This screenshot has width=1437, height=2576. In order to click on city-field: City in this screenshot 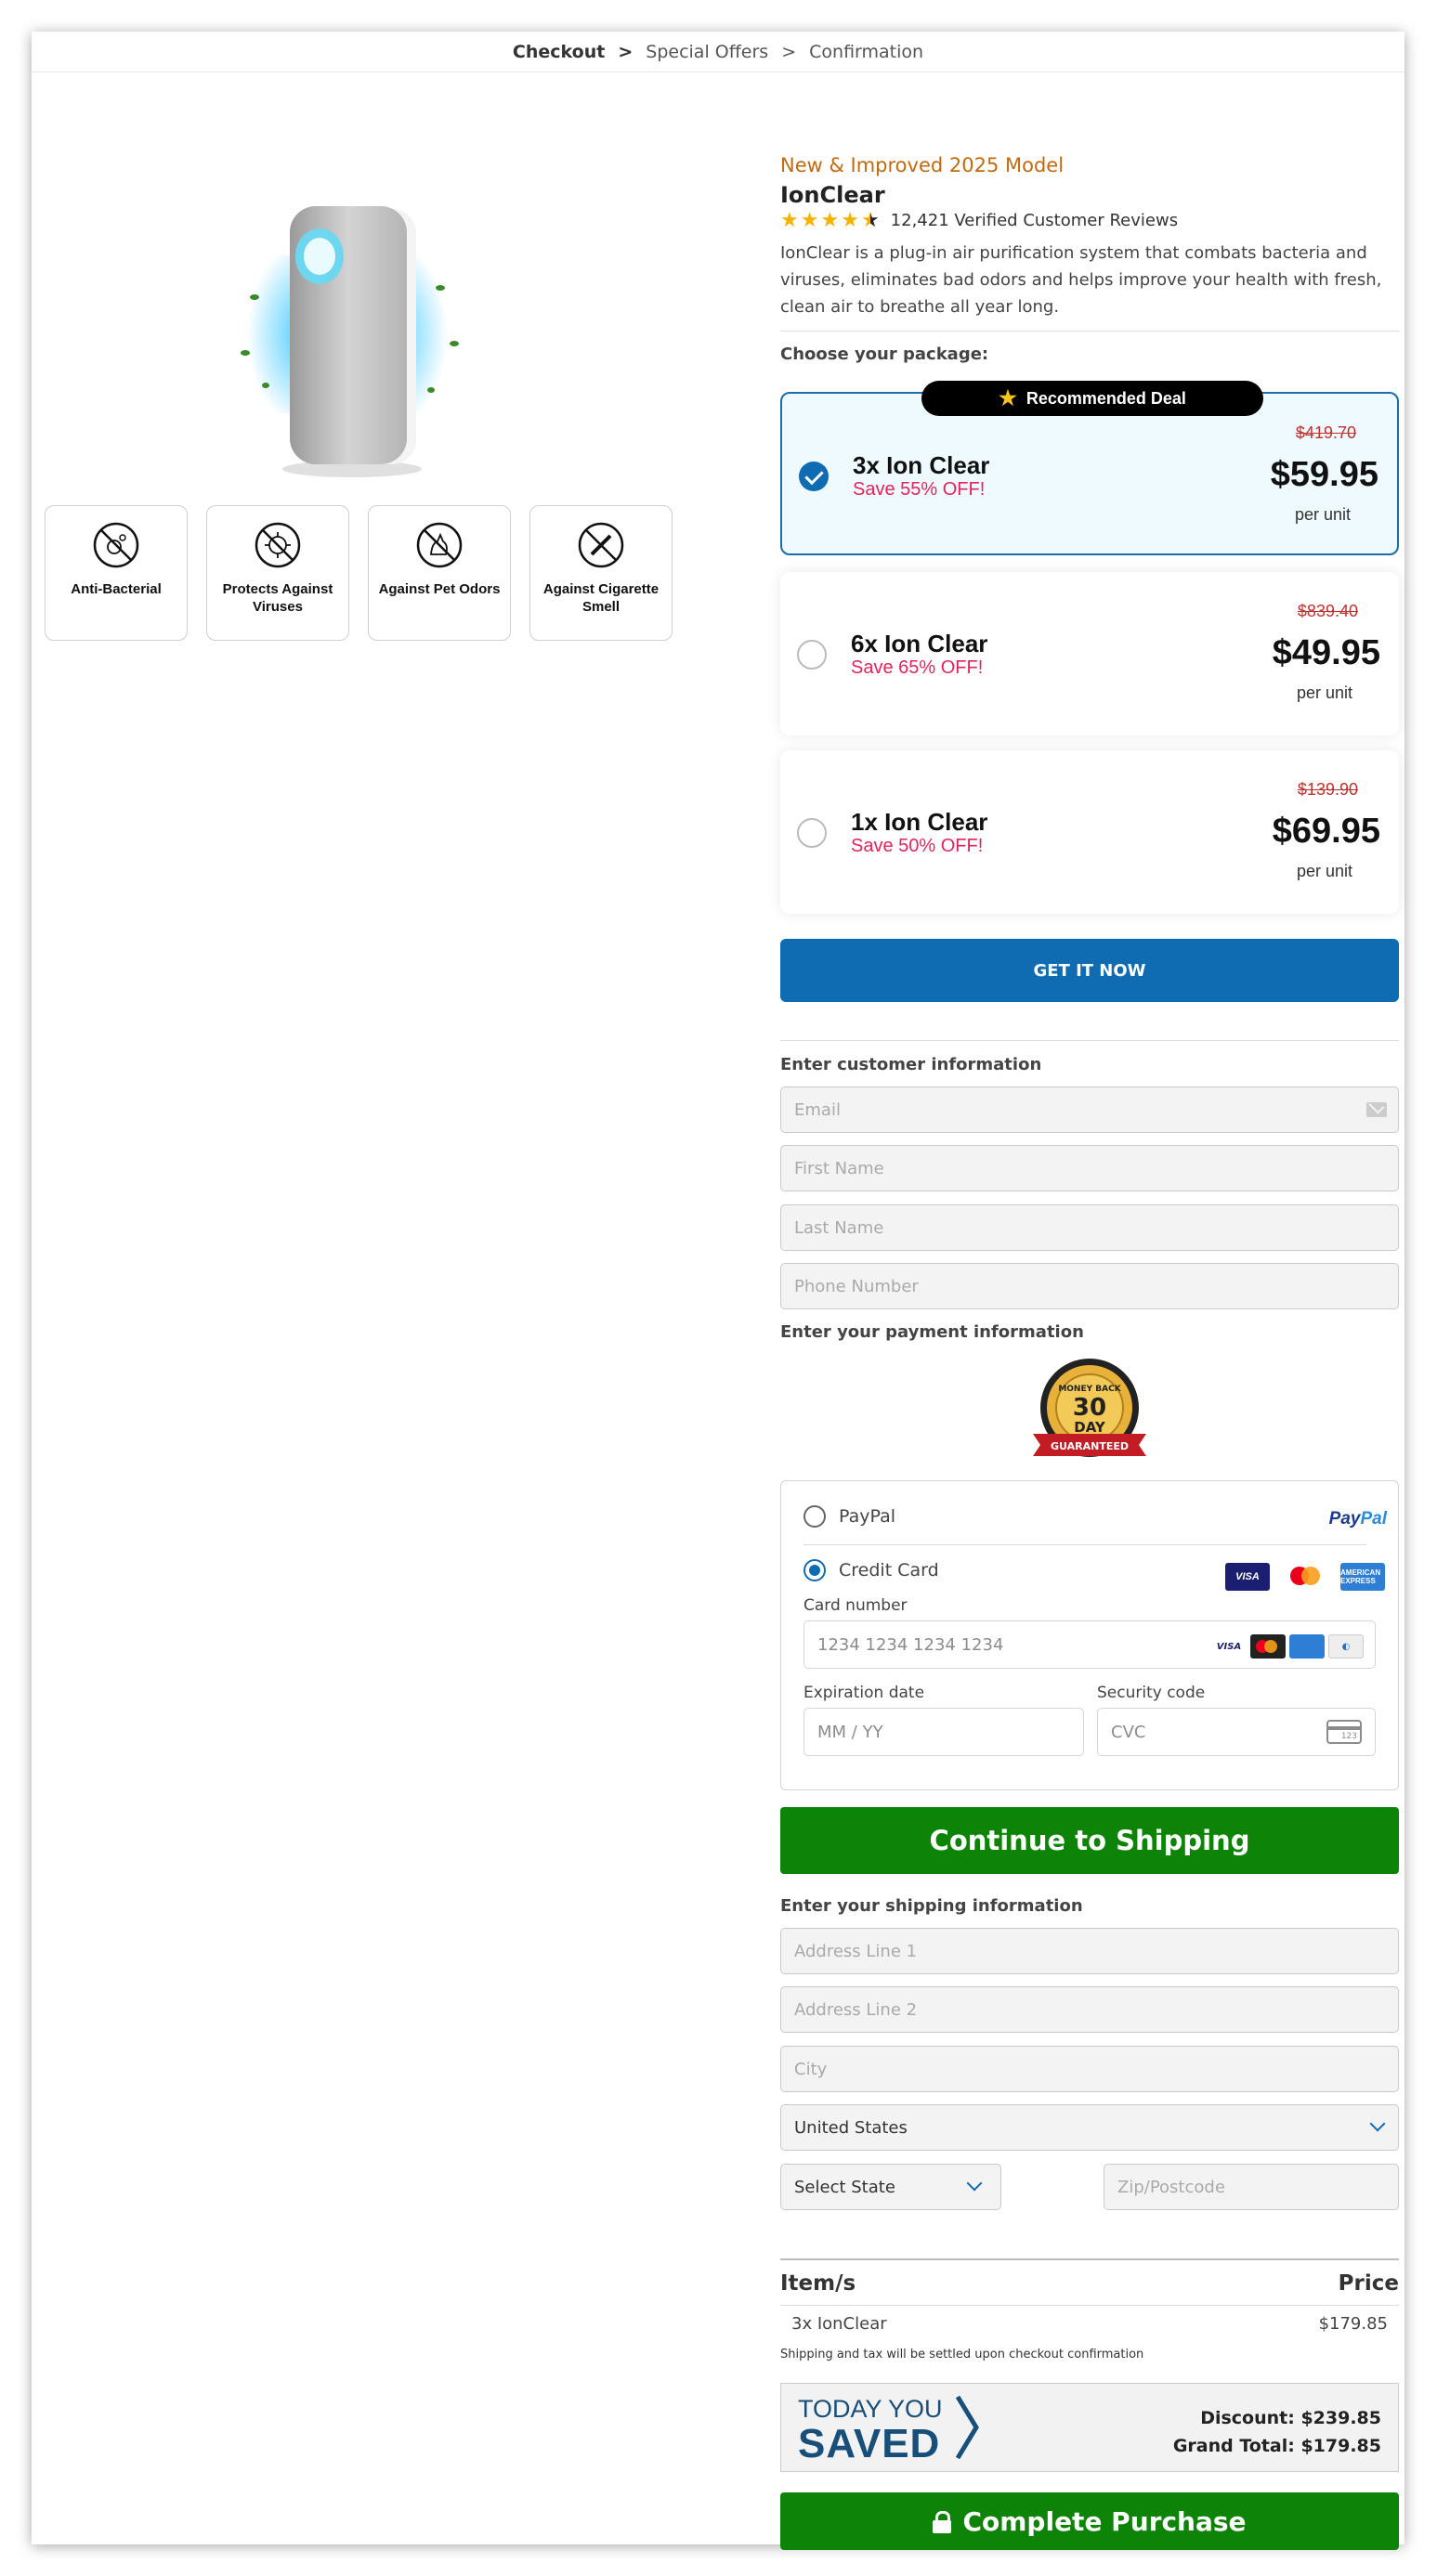, I will do `click(1089, 2069)`.